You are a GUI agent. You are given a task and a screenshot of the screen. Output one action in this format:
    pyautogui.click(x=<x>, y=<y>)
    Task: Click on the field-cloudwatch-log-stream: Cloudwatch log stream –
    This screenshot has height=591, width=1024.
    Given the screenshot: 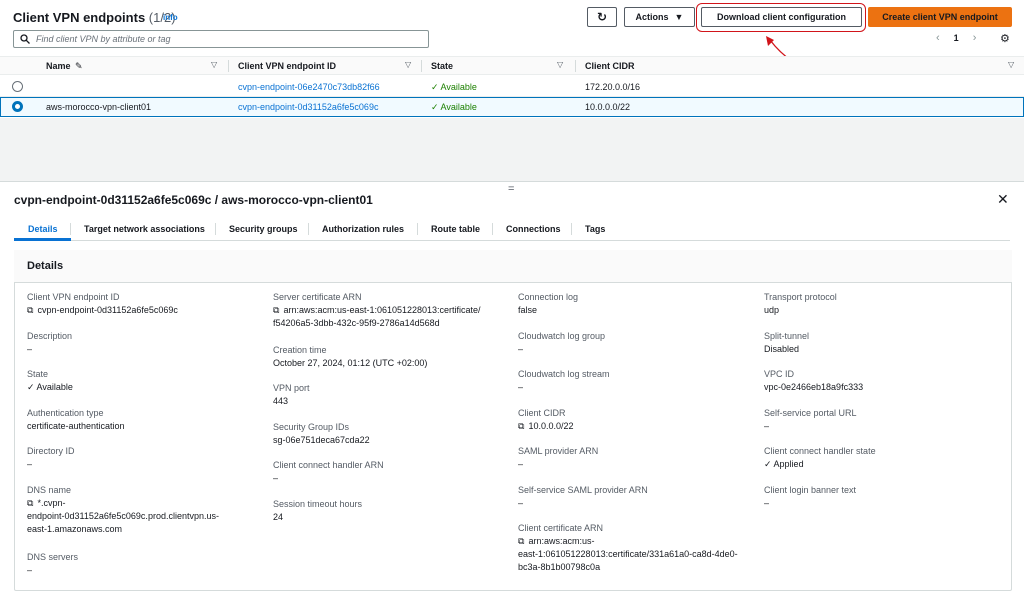 What is the action you would take?
    pyautogui.click(x=564, y=380)
    